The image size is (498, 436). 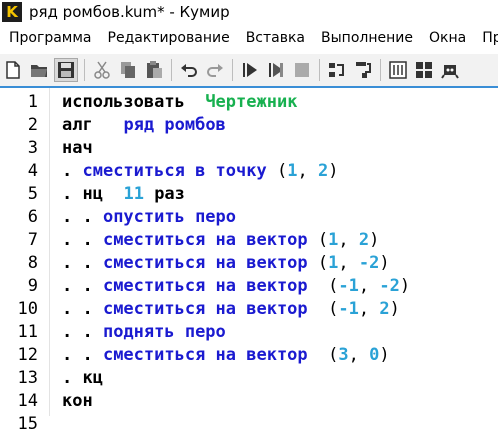 I want to click on step-into-icon, so click(x=363, y=70).